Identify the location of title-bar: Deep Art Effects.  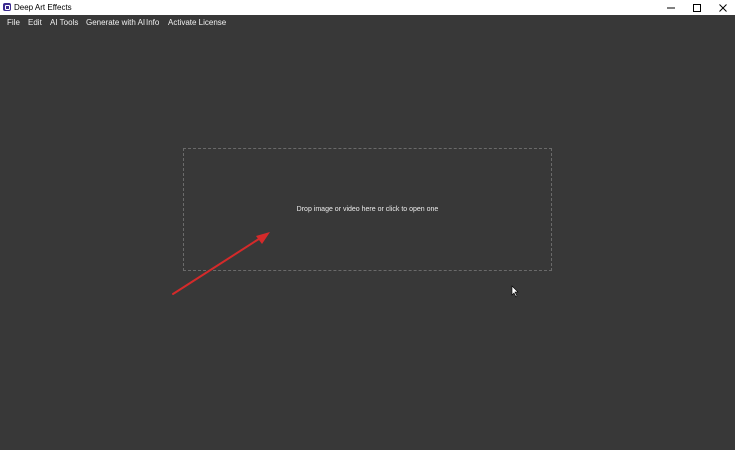
(367, 7).